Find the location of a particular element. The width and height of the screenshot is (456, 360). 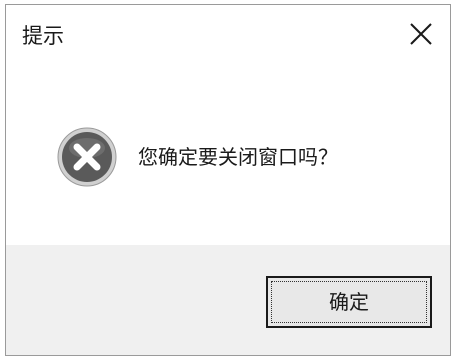

dialog-title: 提示 is located at coordinates (43, 36).